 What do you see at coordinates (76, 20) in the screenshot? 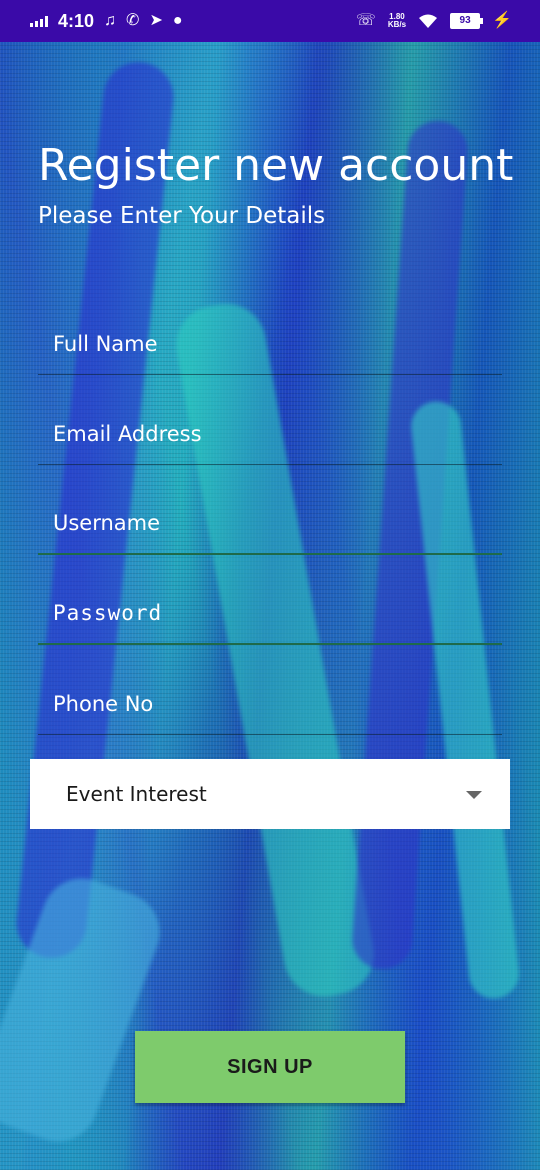
I see `status-time: 4:10` at bounding box center [76, 20].